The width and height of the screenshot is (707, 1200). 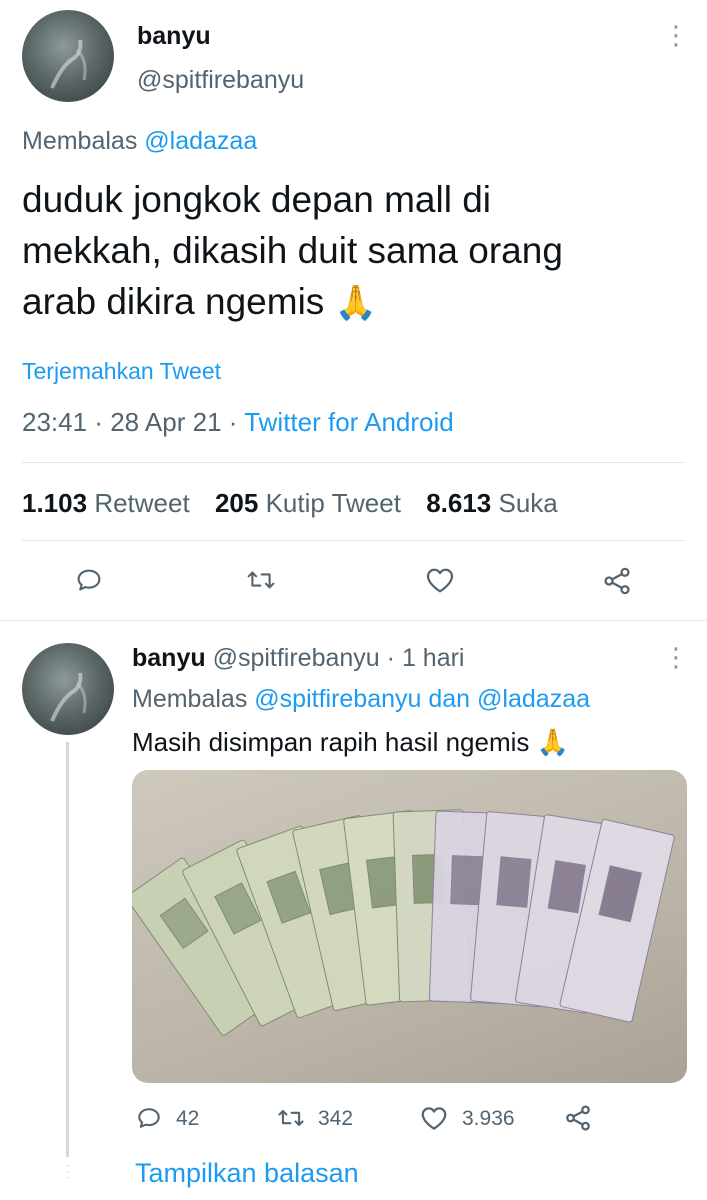 What do you see at coordinates (121, 371) in the screenshot?
I see `translate-tweet-link: Terjemahkan Tweet` at bounding box center [121, 371].